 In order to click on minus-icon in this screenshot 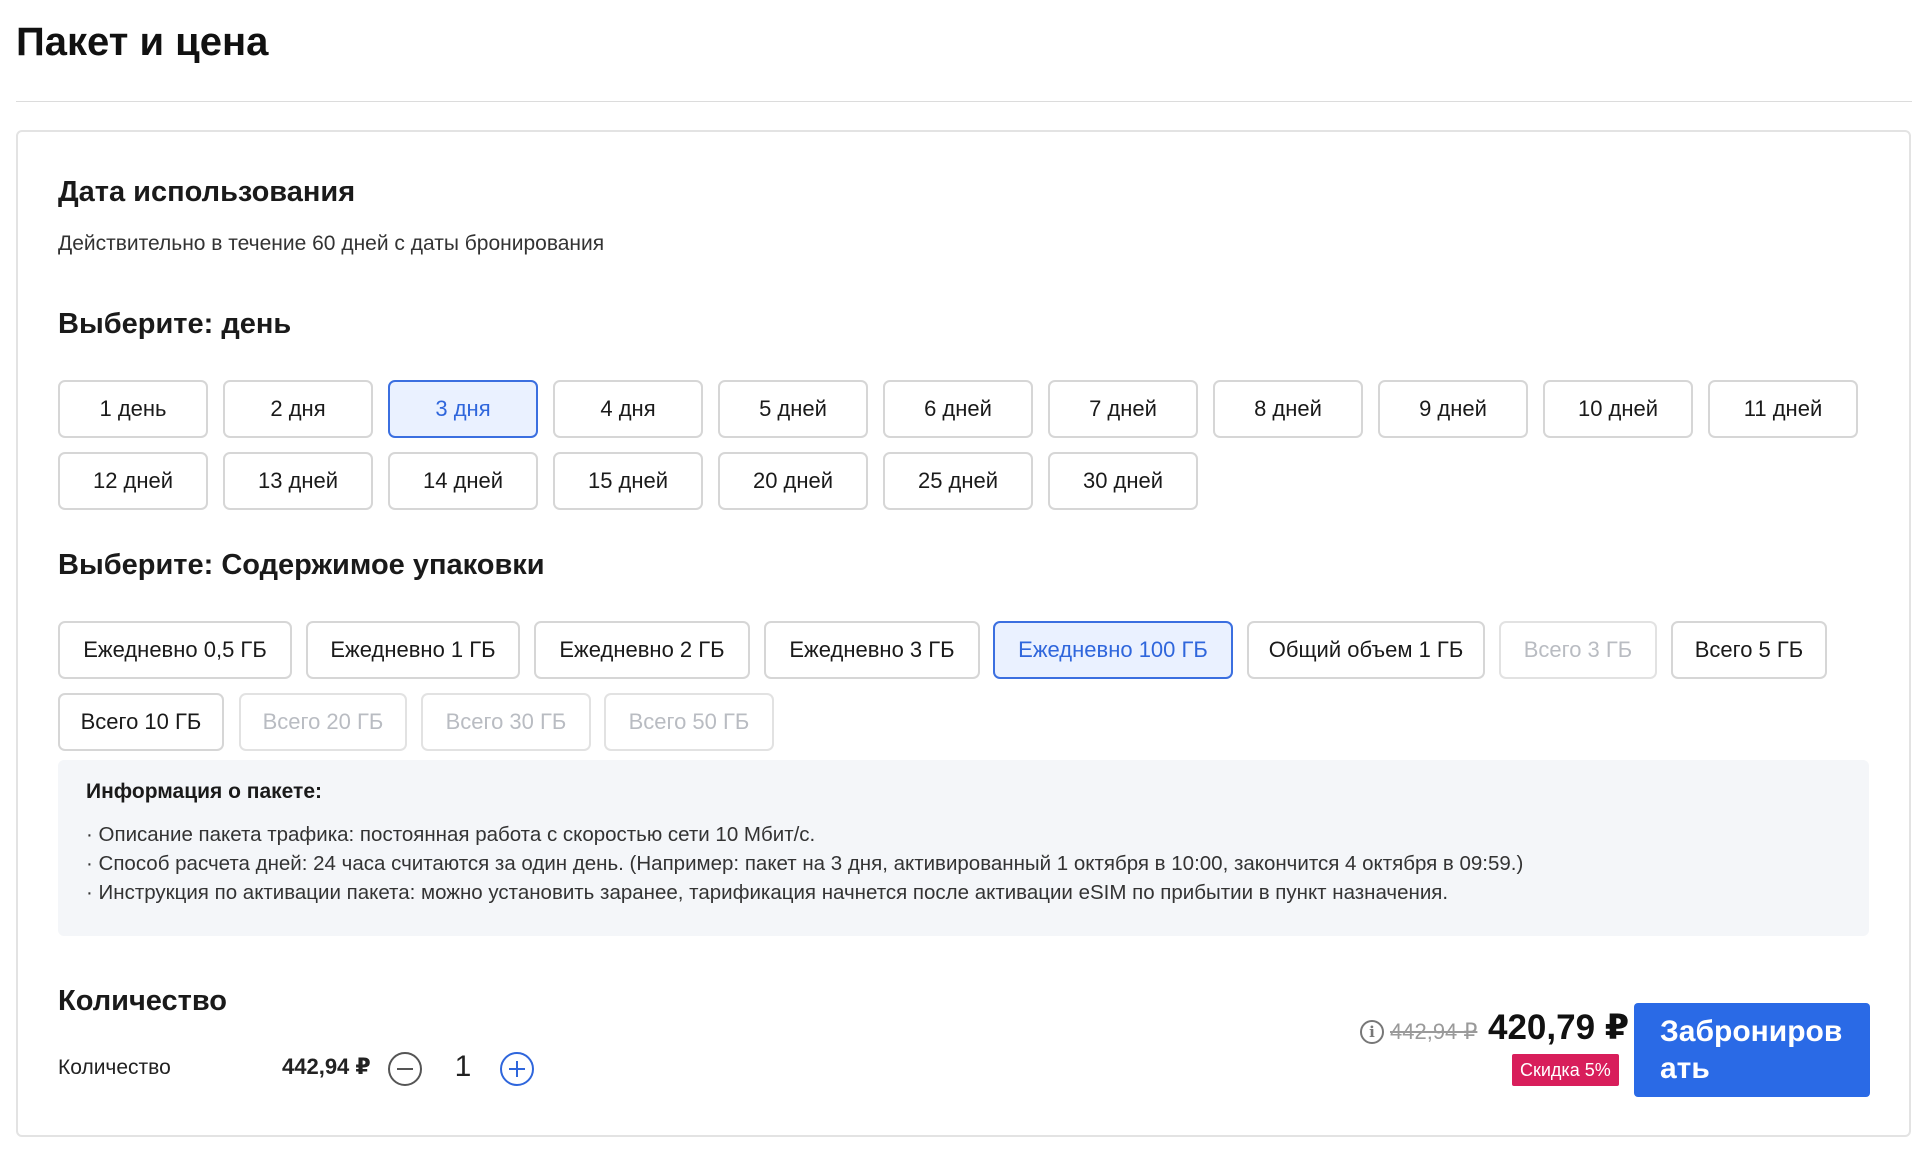, I will do `click(405, 1069)`.